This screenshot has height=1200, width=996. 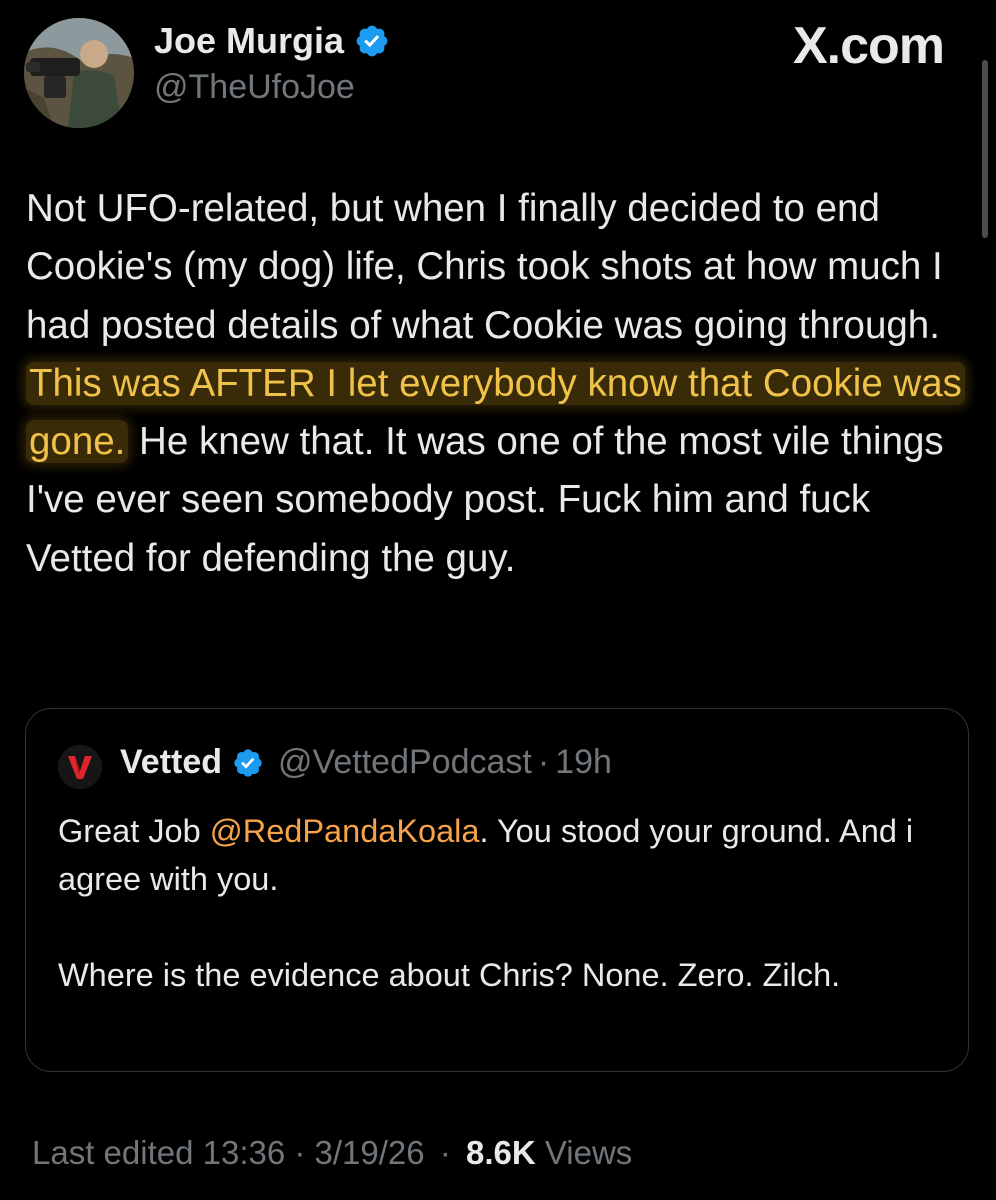 I want to click on author-avatar, so click(x=79, y=73).